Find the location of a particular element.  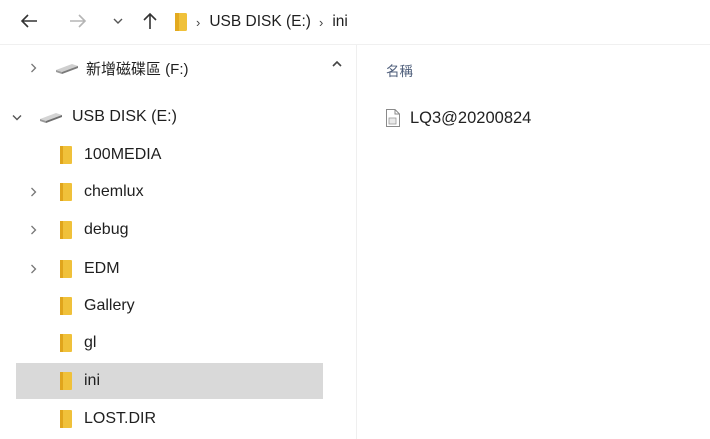

tree-item-edm: EDM is located at coordinates (169, 269).